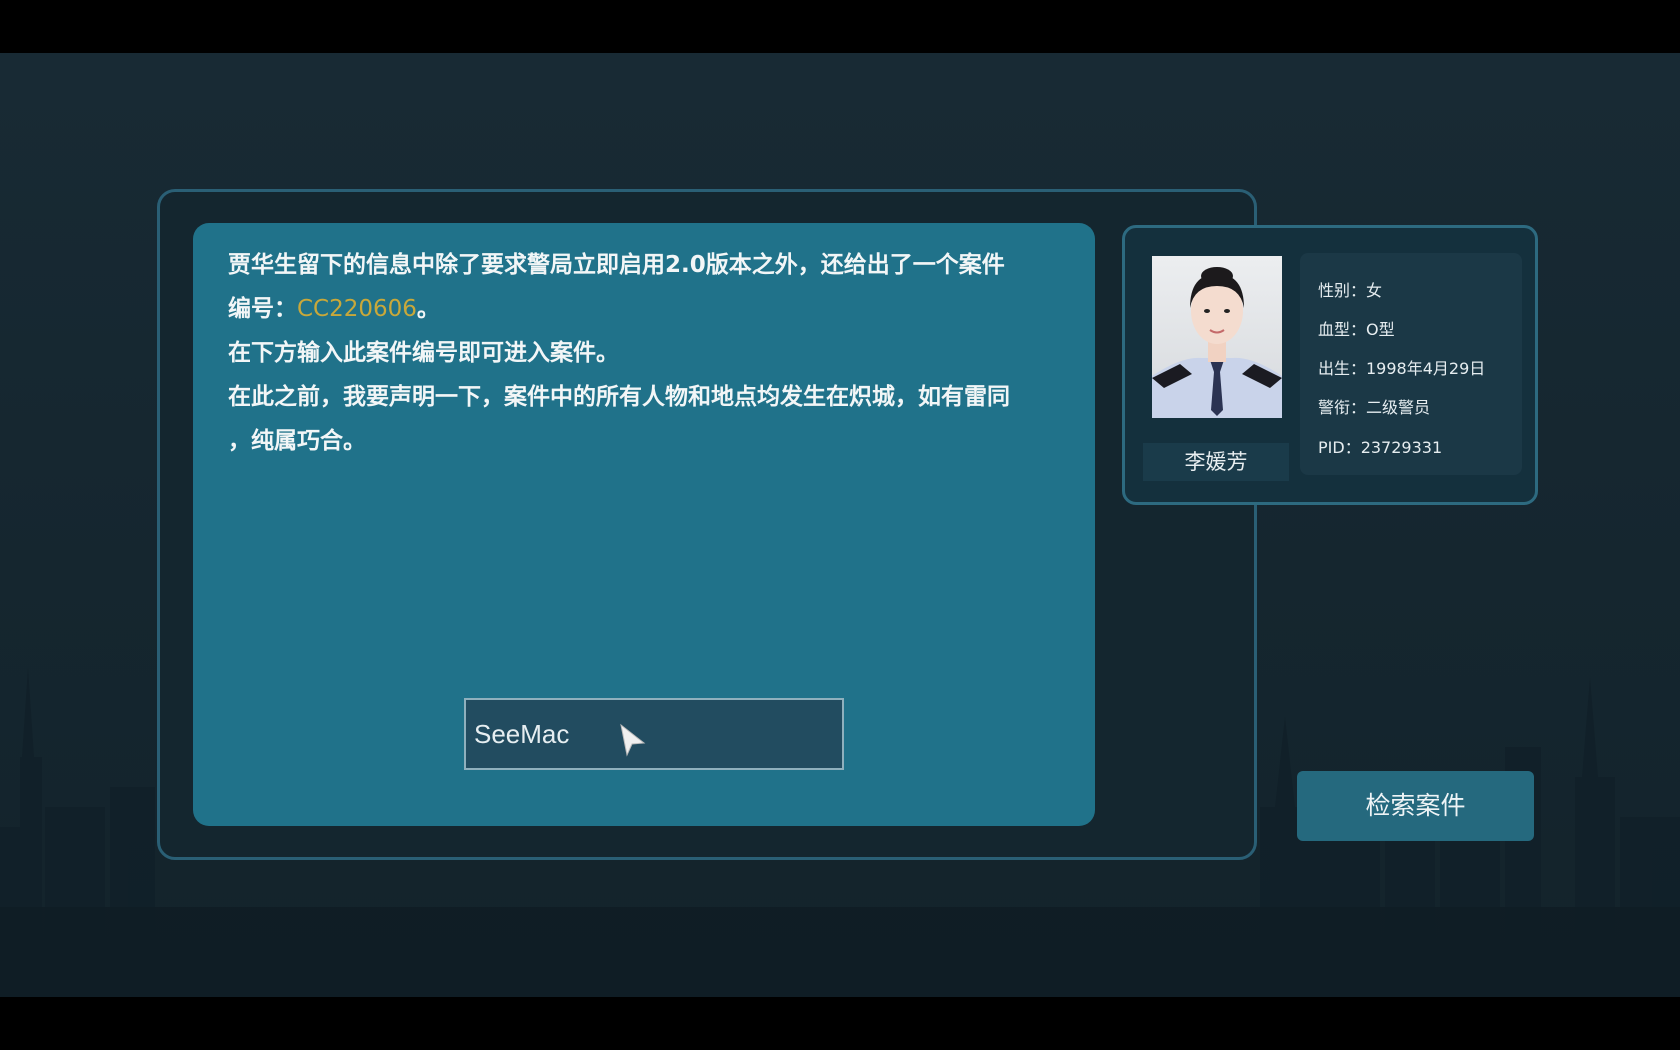 Image resolution: width=1680 pixels, height=1050 pixels. What do you see at coordinates (428, 309) in the screenshot?
I see `case-punct: 。` at bounding box center [428, 309].